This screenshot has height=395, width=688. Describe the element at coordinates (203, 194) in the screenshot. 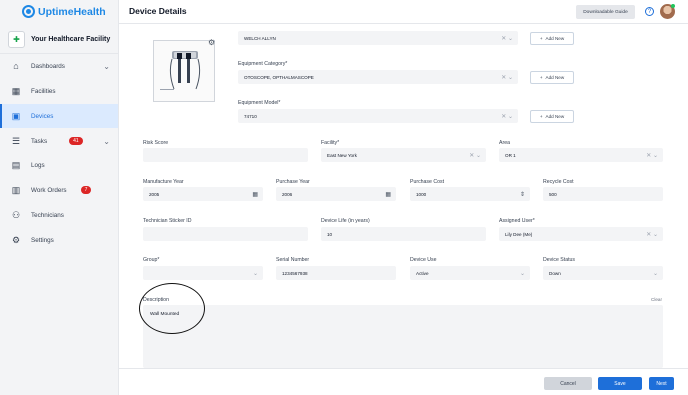

I see `manufacture-year-input: 2005 ▦` at that location.